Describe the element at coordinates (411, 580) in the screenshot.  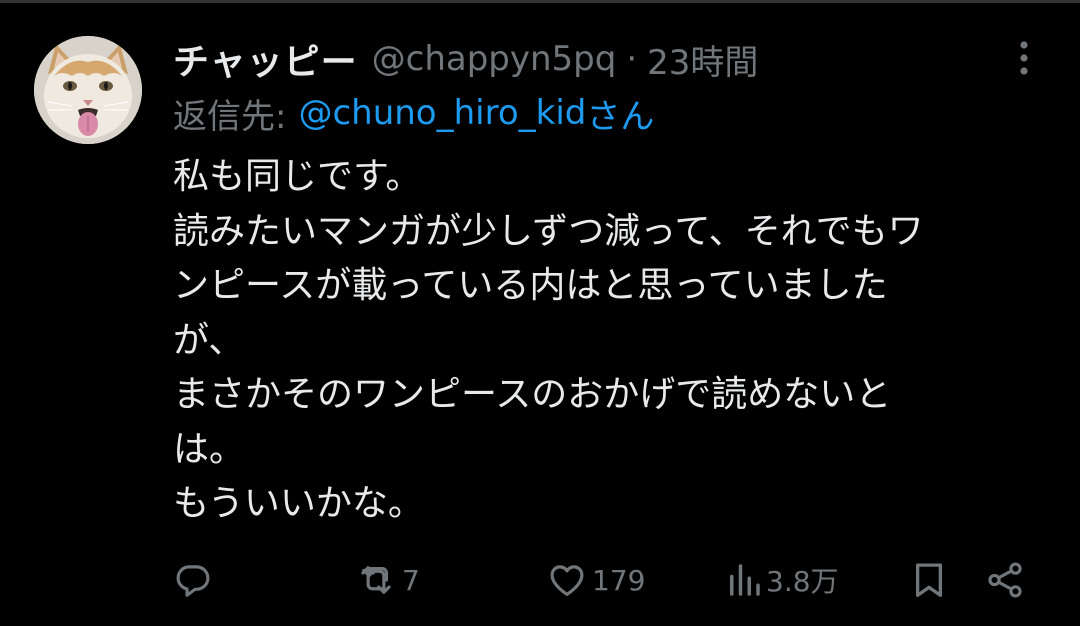
I see `retweet-count: 7` at that location.